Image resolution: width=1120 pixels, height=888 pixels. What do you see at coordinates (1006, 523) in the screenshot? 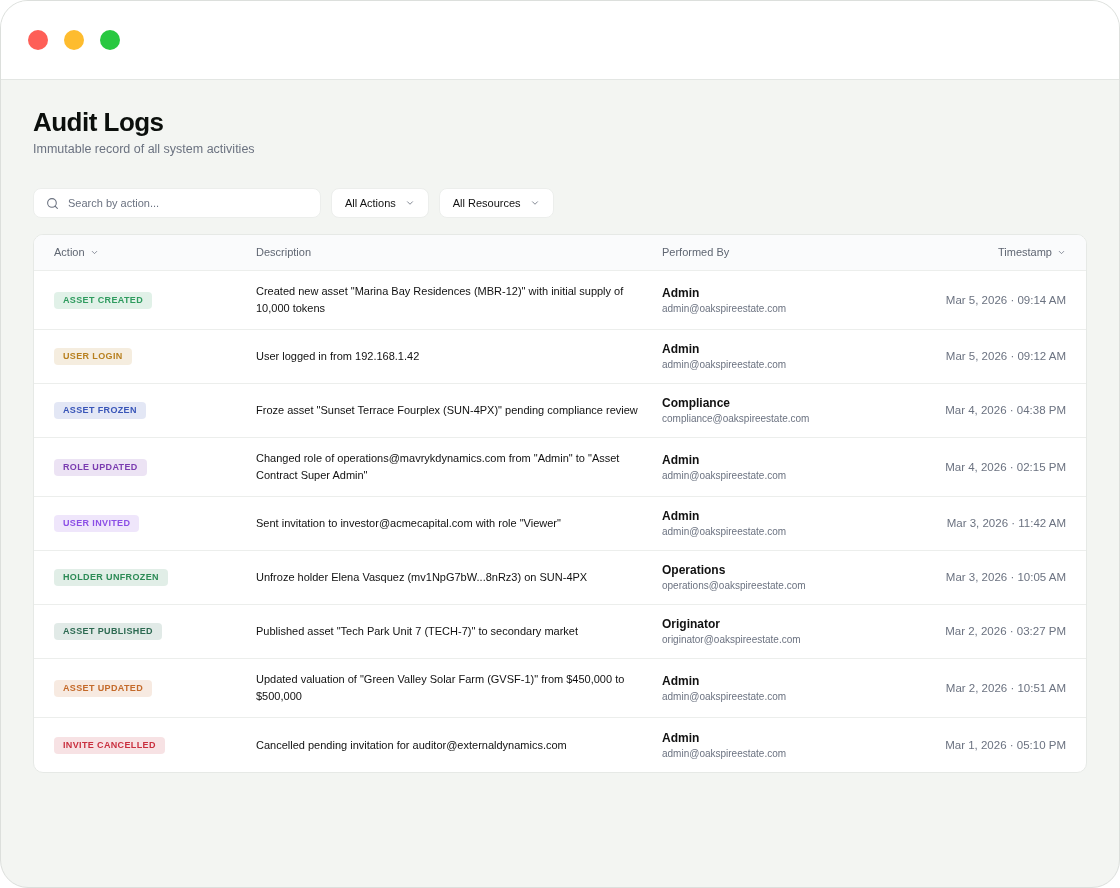
I see `timestamp-text: Mar 3, 2026 · 11:42 AM` at bounding box center [1006, 523].